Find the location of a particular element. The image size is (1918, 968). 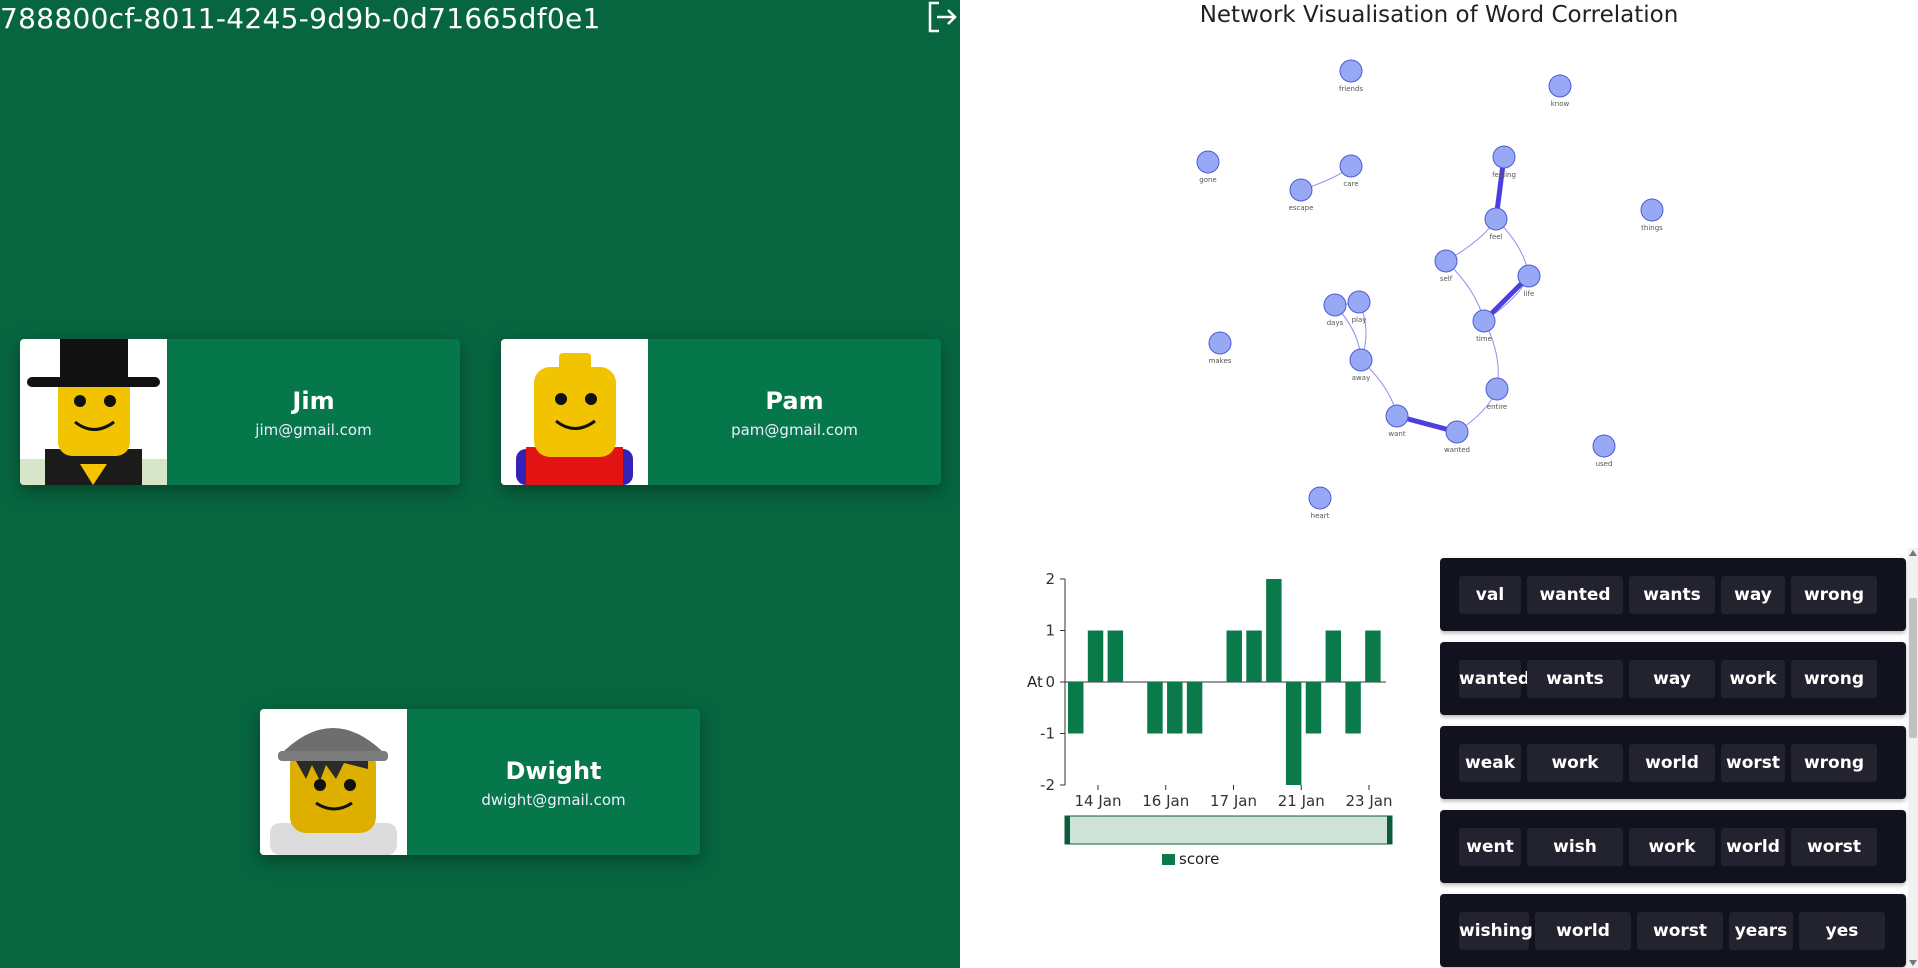

word-group-card: went wish work world worst is located at coordinates (1673, 846).